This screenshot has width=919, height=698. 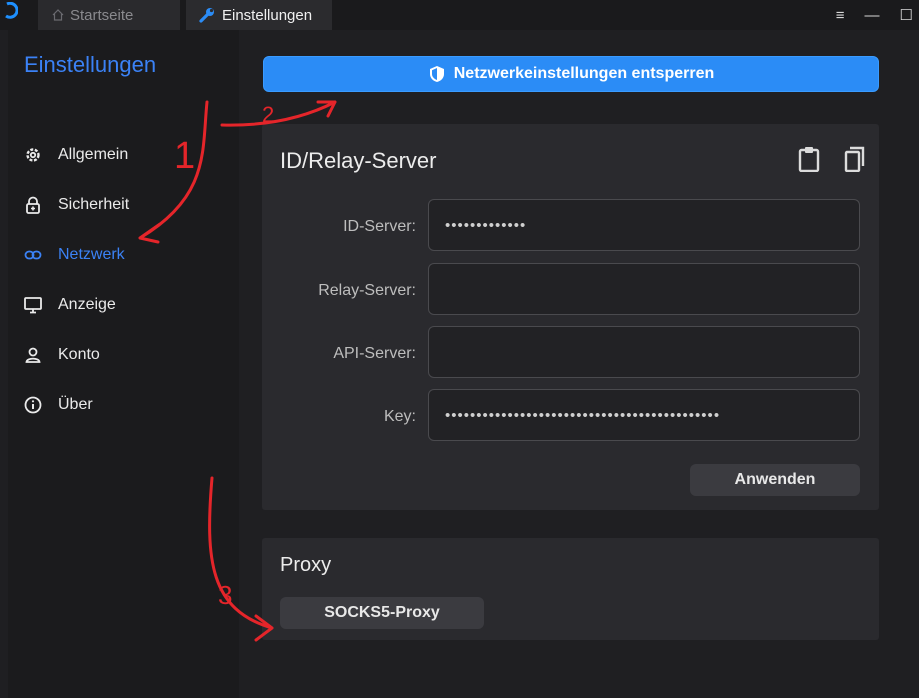 What do you see at coordinates (87, 304) in the screenshot?
I see `sidebar-item-label: Anzeige` at bounding box center [87, 304].